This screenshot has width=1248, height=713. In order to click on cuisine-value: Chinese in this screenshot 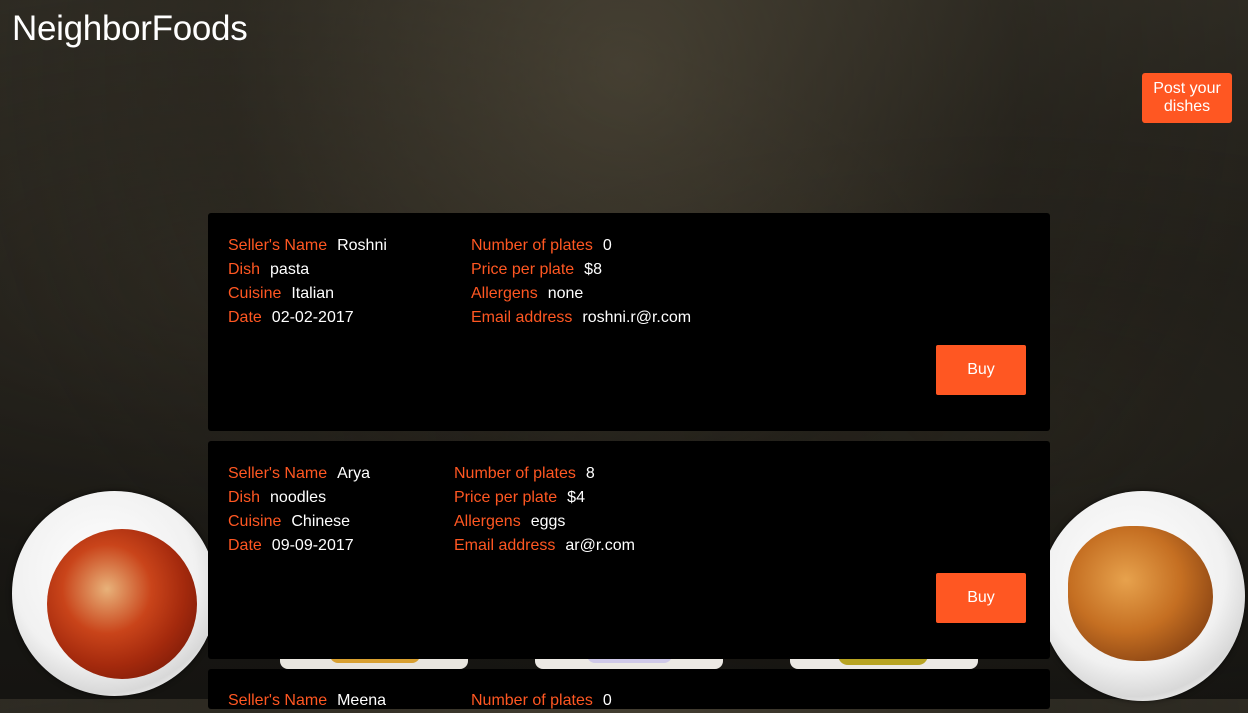, I will do `click(321, 521)`.